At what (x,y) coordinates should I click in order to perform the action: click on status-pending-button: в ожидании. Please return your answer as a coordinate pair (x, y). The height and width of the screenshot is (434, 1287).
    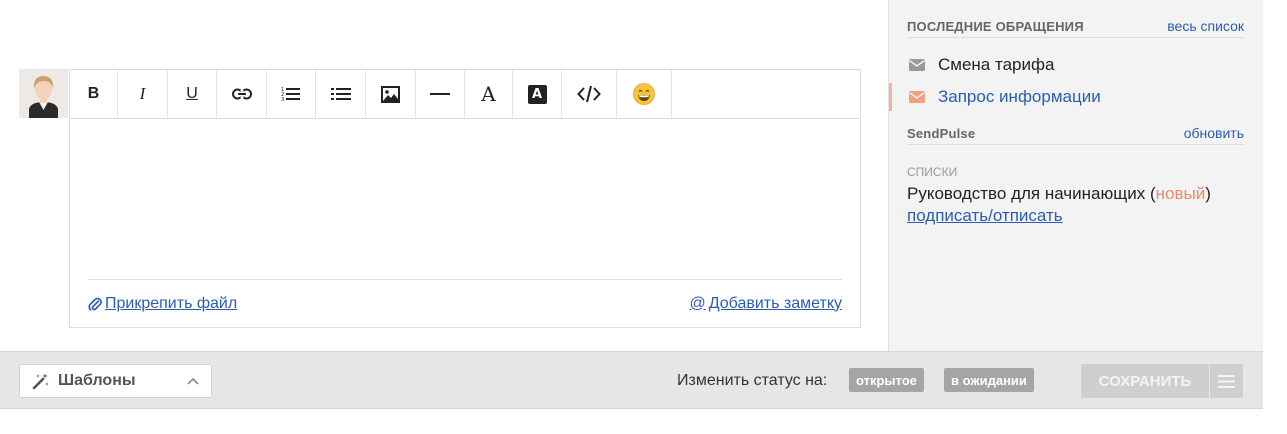
    Looking at the image, I should click on (989, 380).